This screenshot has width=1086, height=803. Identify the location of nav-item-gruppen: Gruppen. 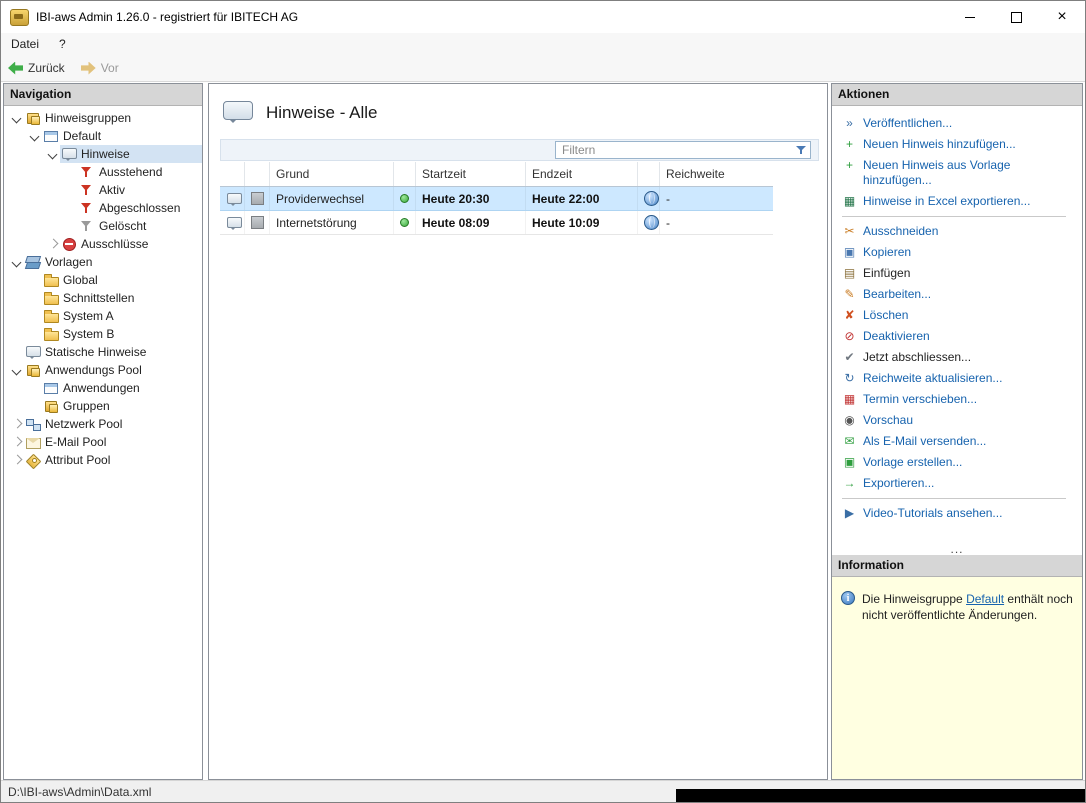
(103, 406).